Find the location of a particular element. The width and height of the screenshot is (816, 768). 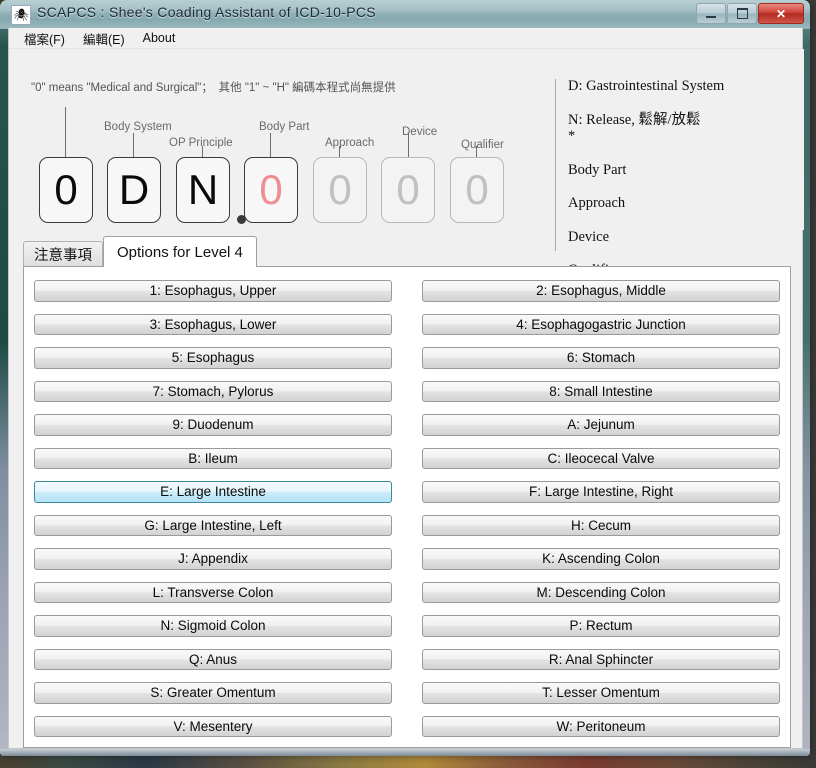

code-box-device: 0 is located at coordinates (408, 190).